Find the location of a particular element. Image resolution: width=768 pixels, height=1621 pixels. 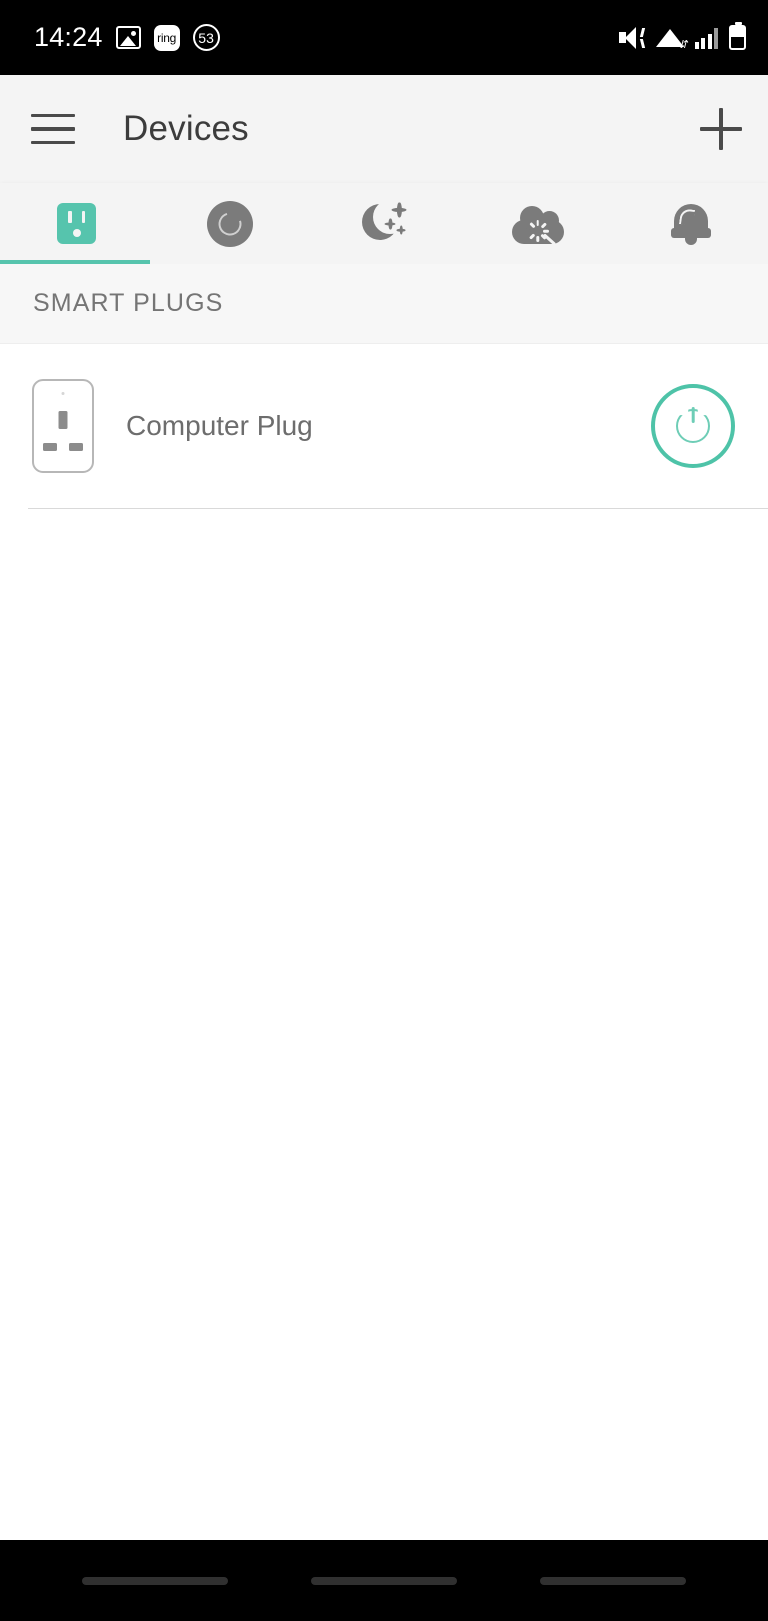

section-header-smart-plugs: SMART PLUGS is located at coordinates (384, 304).